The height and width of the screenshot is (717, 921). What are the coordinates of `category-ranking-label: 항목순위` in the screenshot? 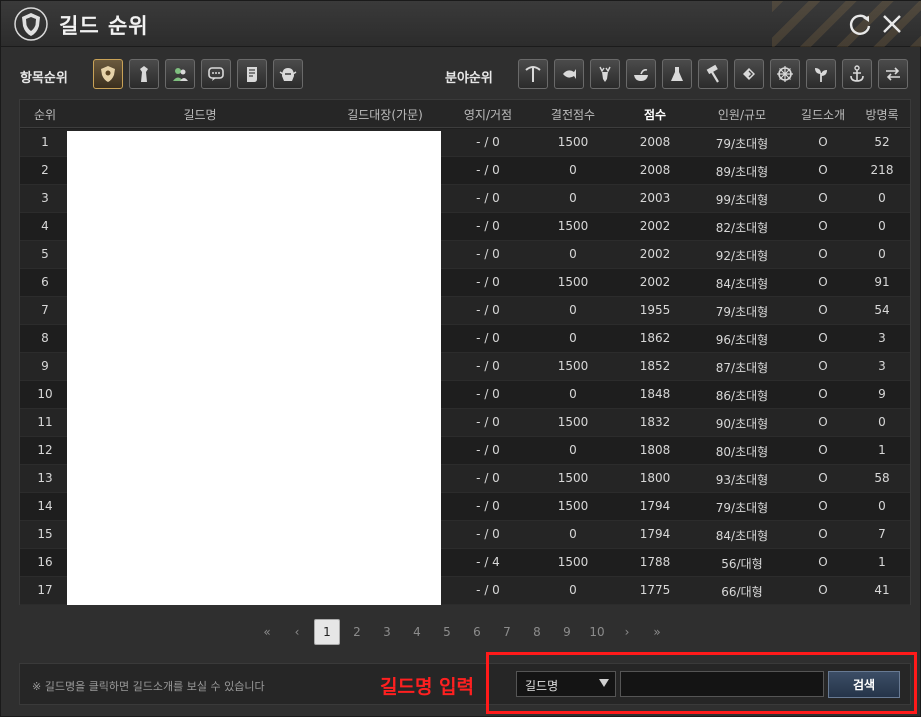 It's located at (44, 78).